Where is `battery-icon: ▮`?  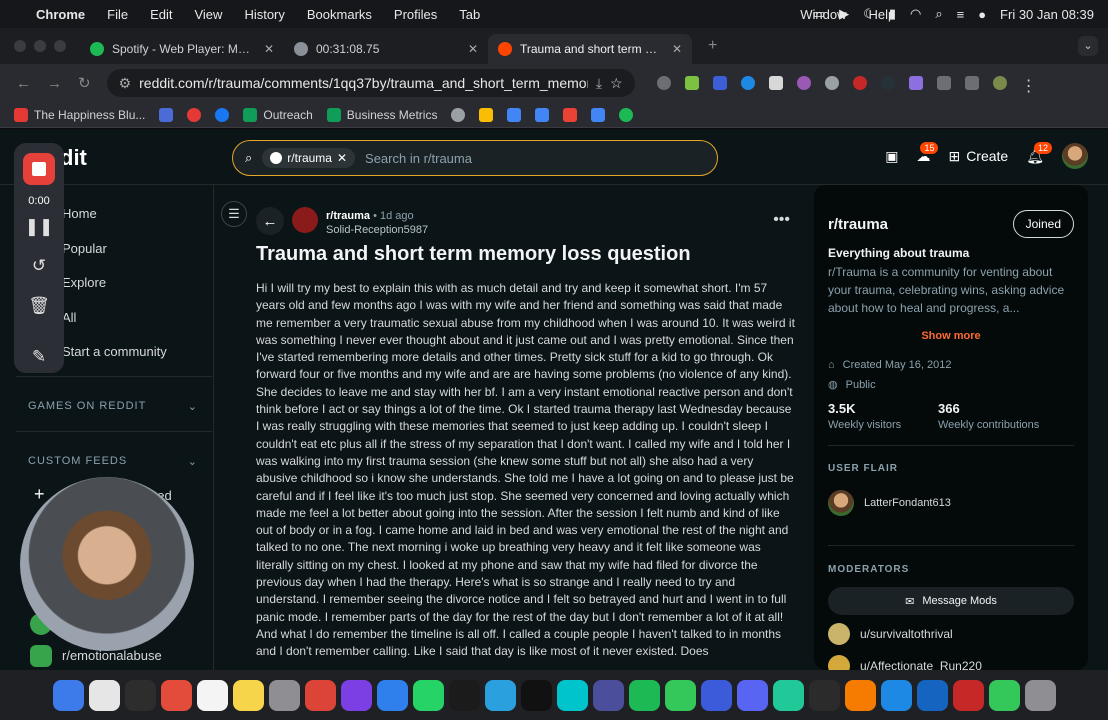 battery-icon: ▮ is located at coordinates (892, 14).